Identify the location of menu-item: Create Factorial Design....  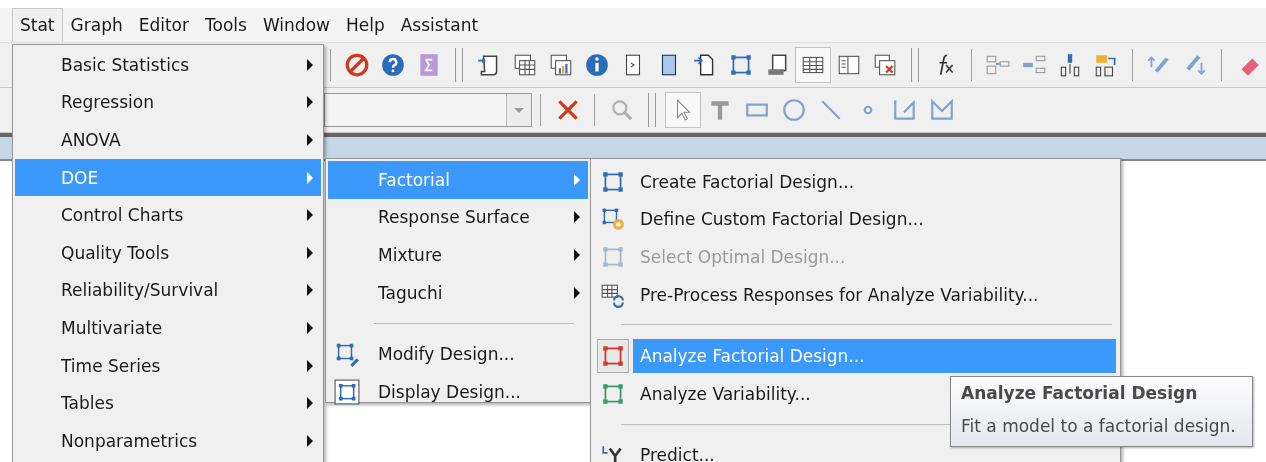
(874, 181).